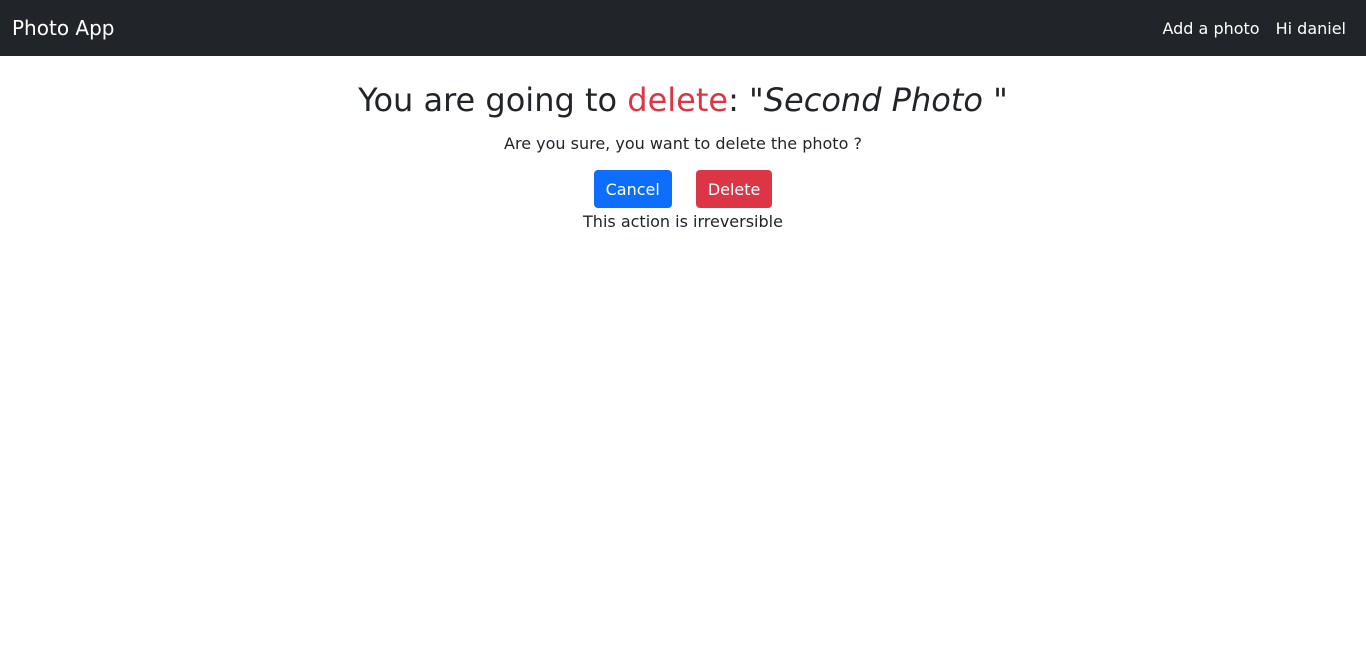 The height and width of the screenshot is (648, 1366). What do you see at coordinates (873, 100) in the screenshot?
I see `photo-title: Second Photo` at bounding box center [873, 100].